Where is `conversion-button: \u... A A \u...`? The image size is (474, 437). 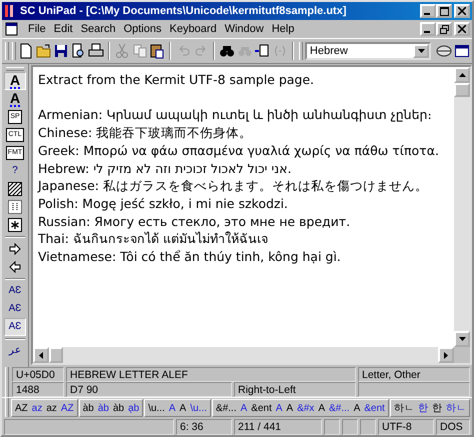
conversion-button: \u... A A \u... is located at coordinates (177, 408).